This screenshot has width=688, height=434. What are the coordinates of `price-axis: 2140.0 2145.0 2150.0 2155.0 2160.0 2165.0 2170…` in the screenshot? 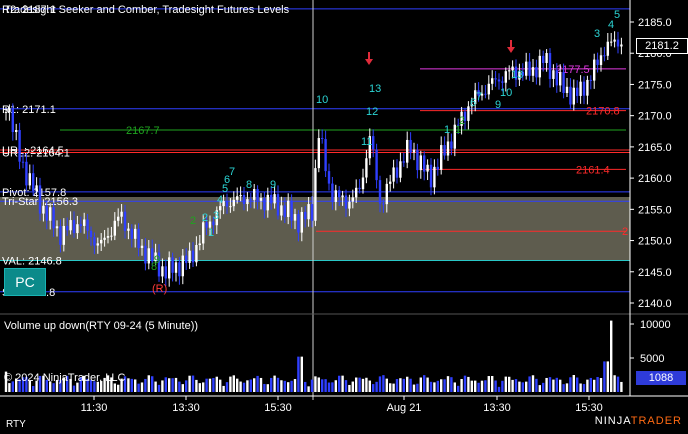 It's located at (651, 163).